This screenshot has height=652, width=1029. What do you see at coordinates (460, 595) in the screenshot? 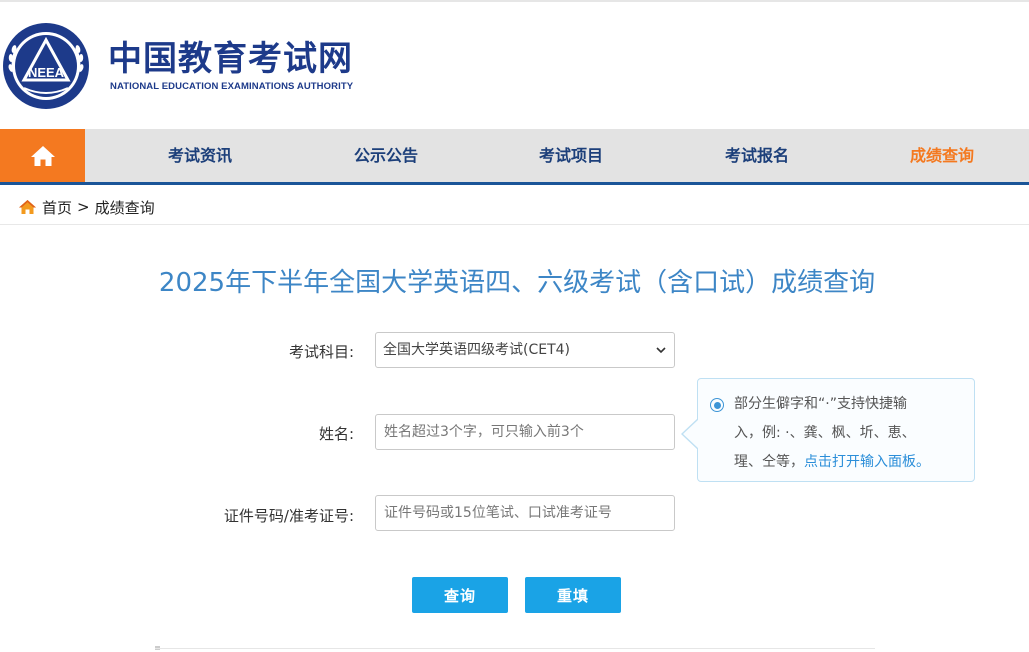
I see `query-button: 查询` at bounding box center [460, 595].